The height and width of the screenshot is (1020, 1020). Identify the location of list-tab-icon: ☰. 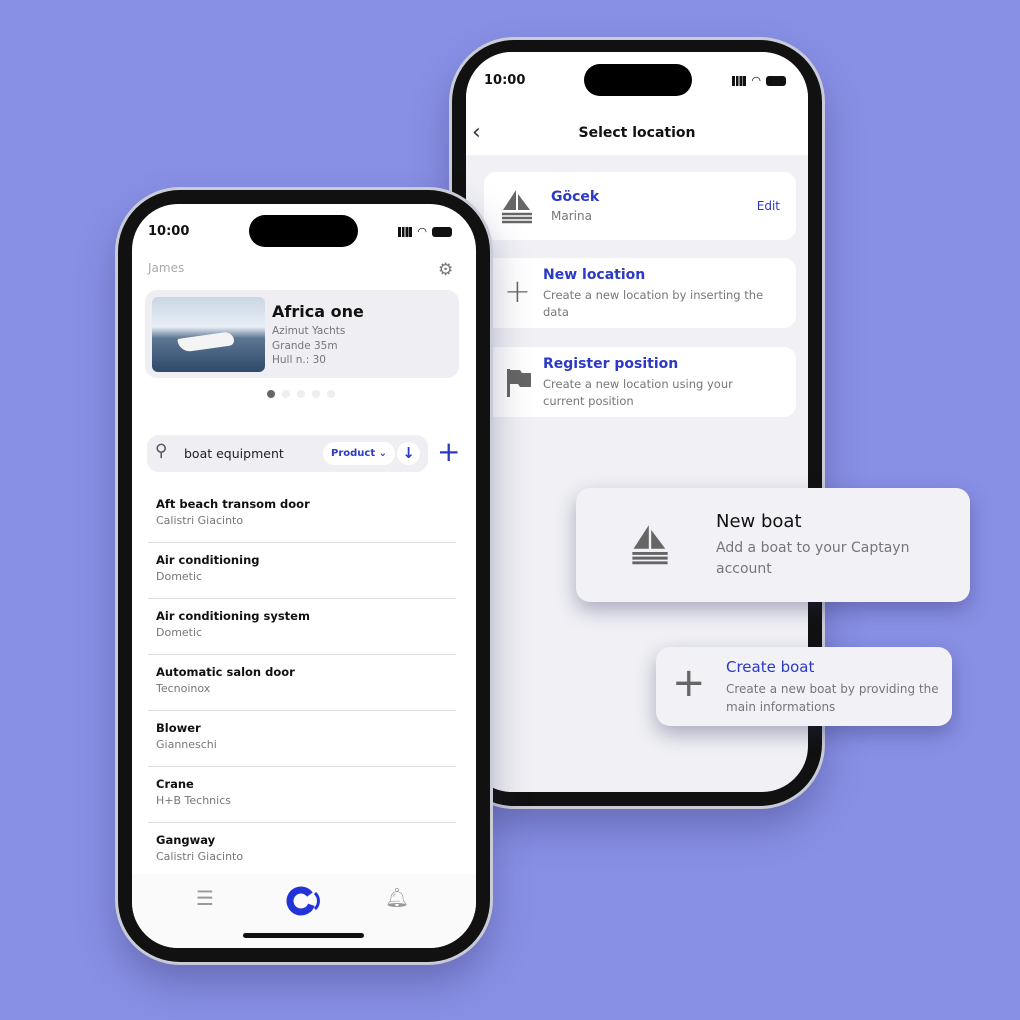
(205, 898).